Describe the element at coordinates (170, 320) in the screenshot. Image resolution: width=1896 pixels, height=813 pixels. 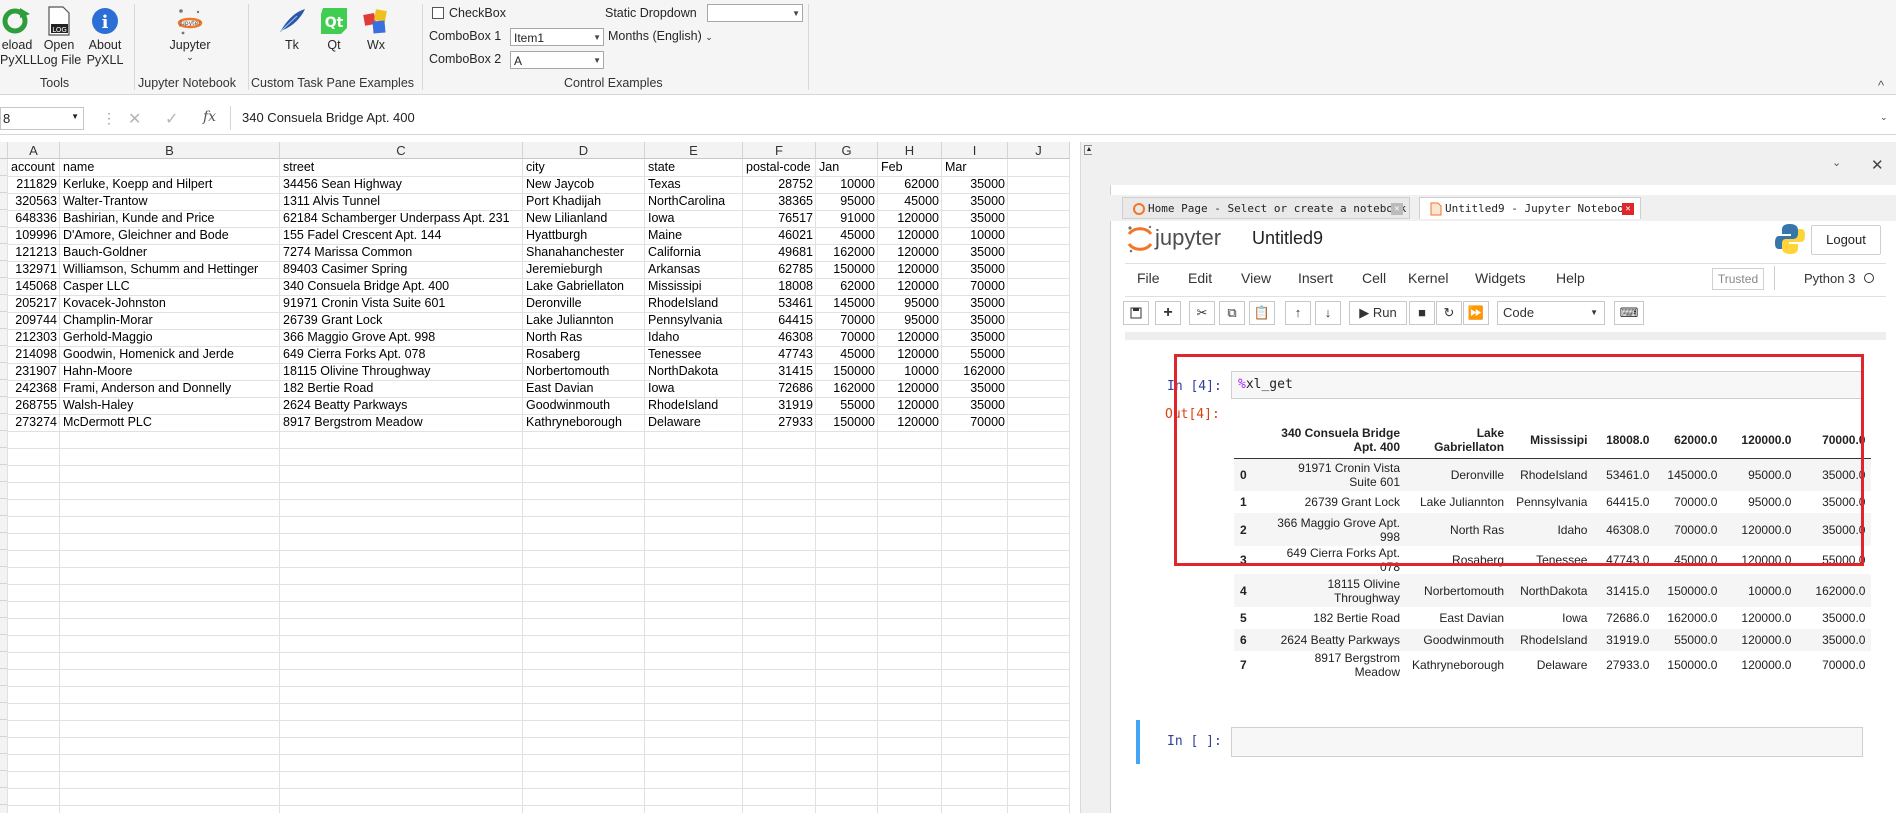
I see `table-cell: Champlin-Morar` at that location.